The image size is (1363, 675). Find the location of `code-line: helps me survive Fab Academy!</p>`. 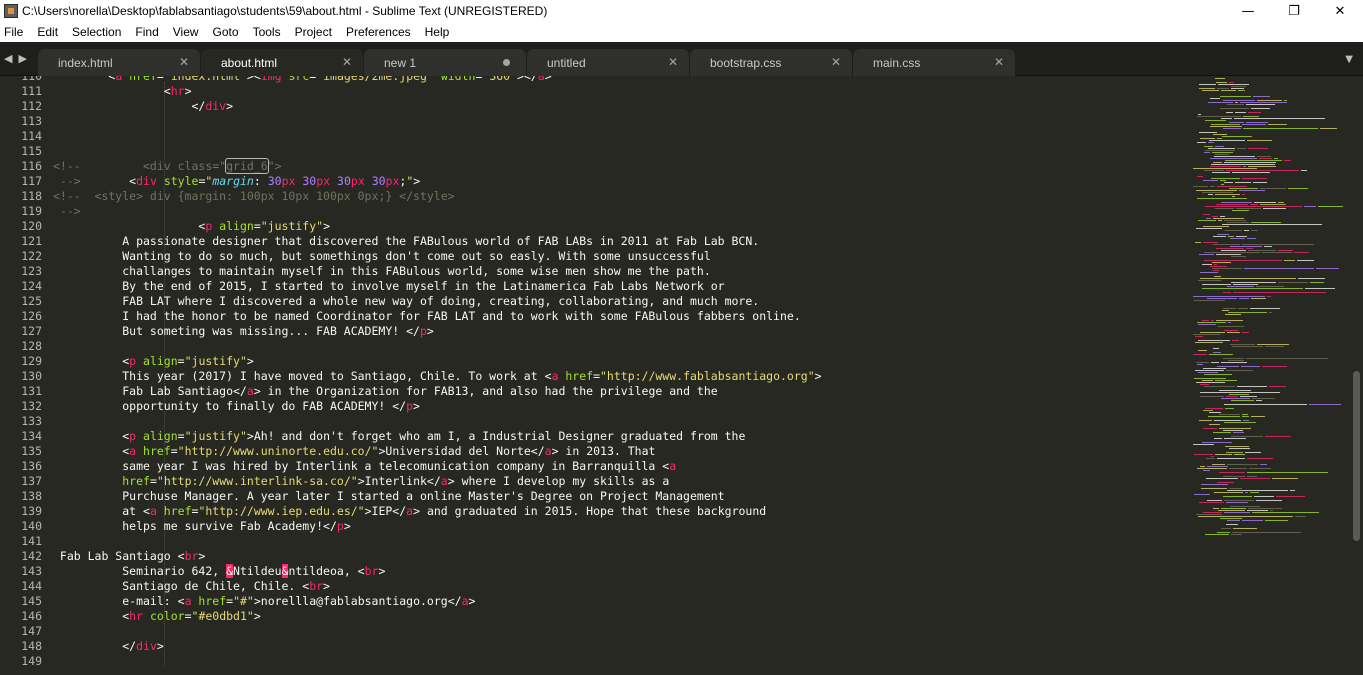

code-line: helps me survive Fab Academy!</p> is located at coordinates (202, 526).